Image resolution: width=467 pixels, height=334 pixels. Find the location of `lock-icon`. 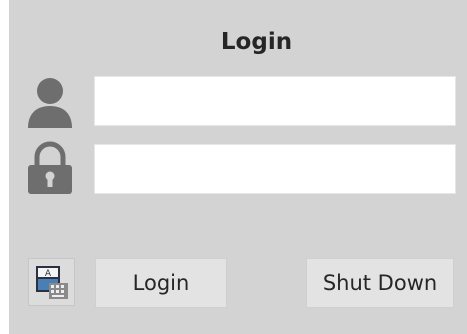

lock-icon is located at coordinates (50, 168).